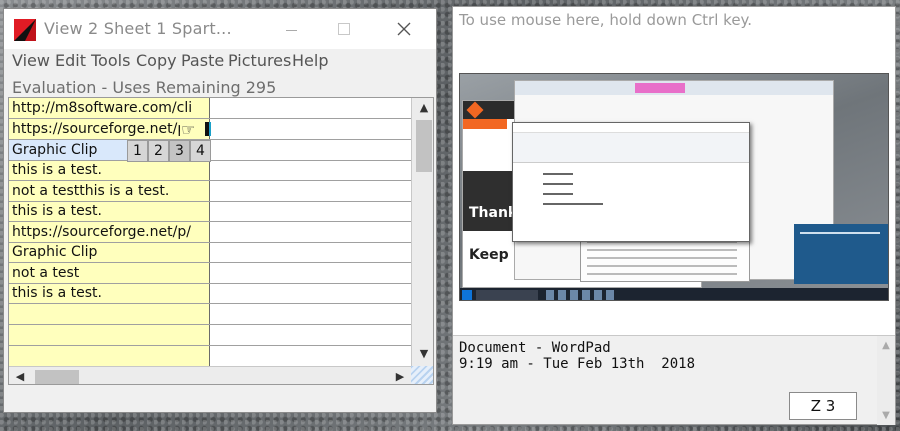 This screenshot has width=900, height=431. What do you see at coordinates (158, 151) in the screenshot?
I see `clip-tab-2: 2` at bounding box center [158, 151].